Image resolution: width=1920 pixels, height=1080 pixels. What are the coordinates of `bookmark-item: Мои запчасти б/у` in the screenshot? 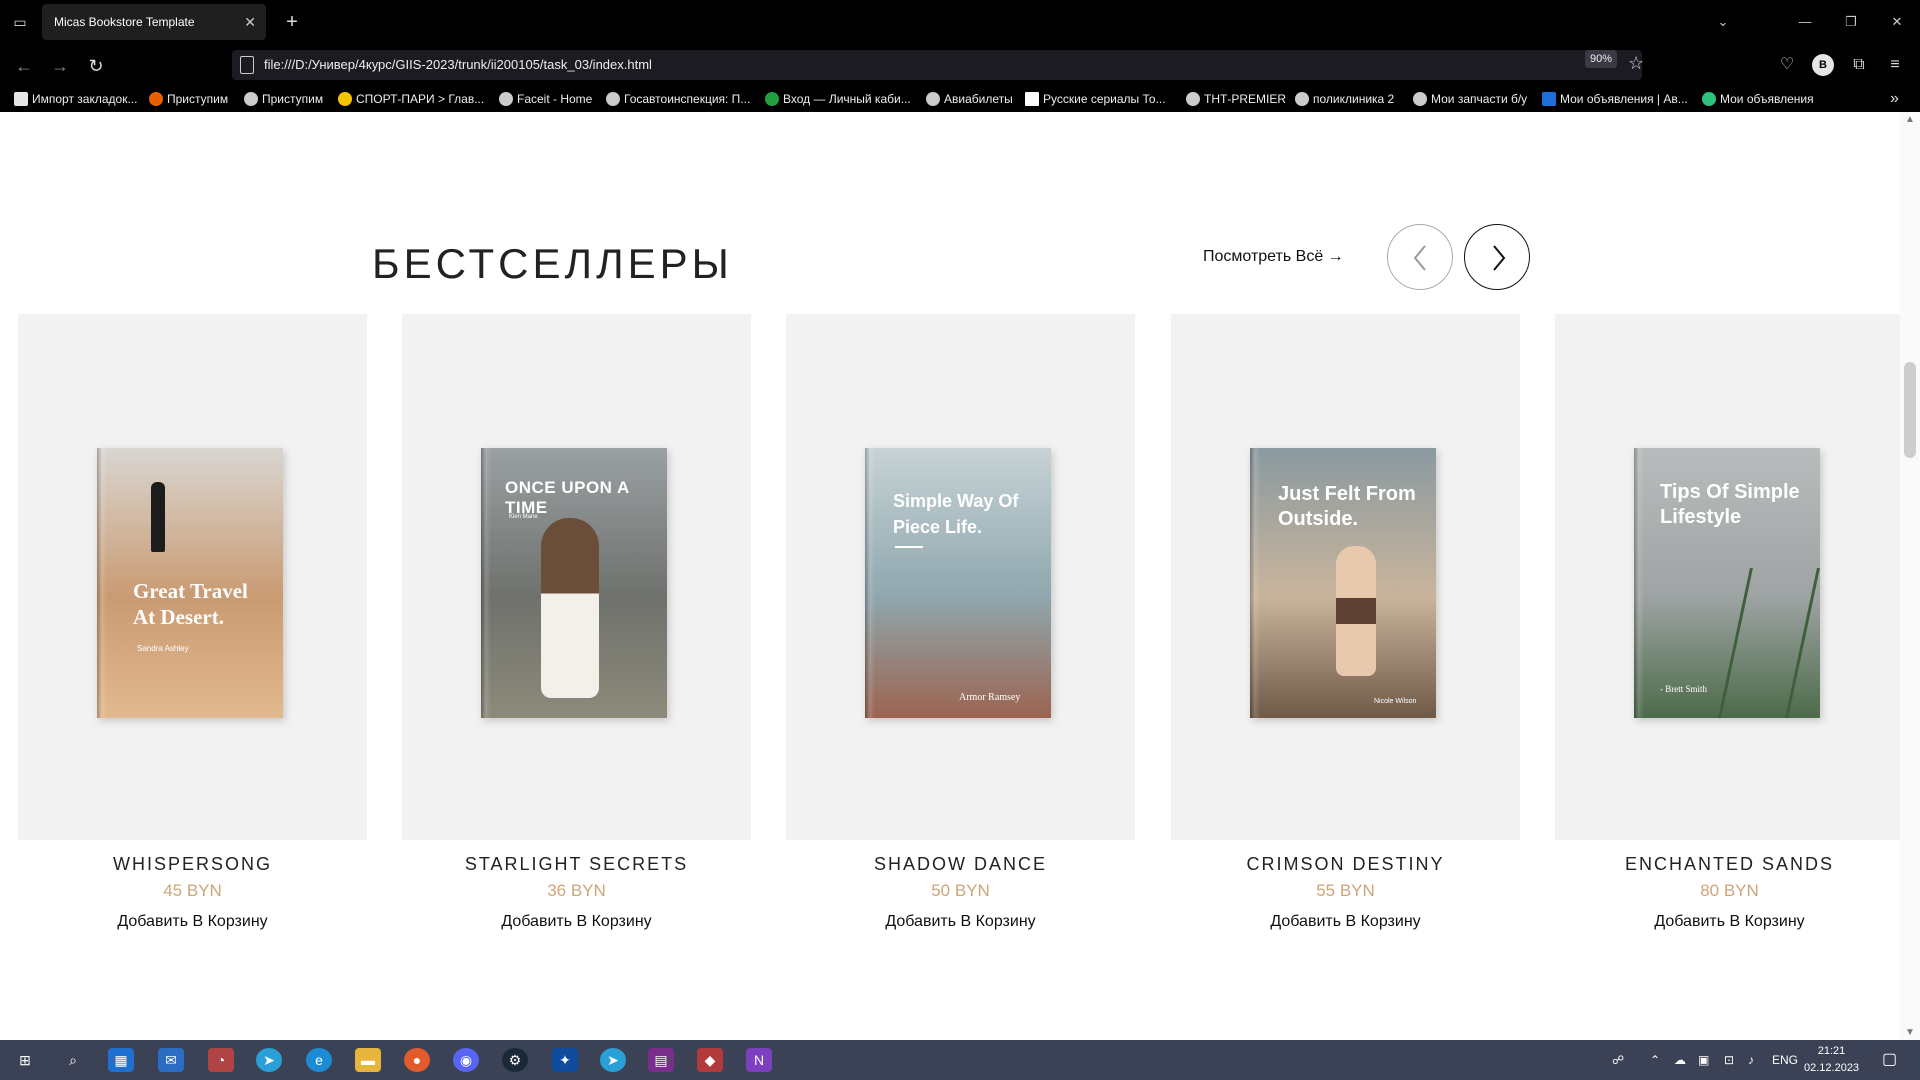 It's located at (1470, 99).